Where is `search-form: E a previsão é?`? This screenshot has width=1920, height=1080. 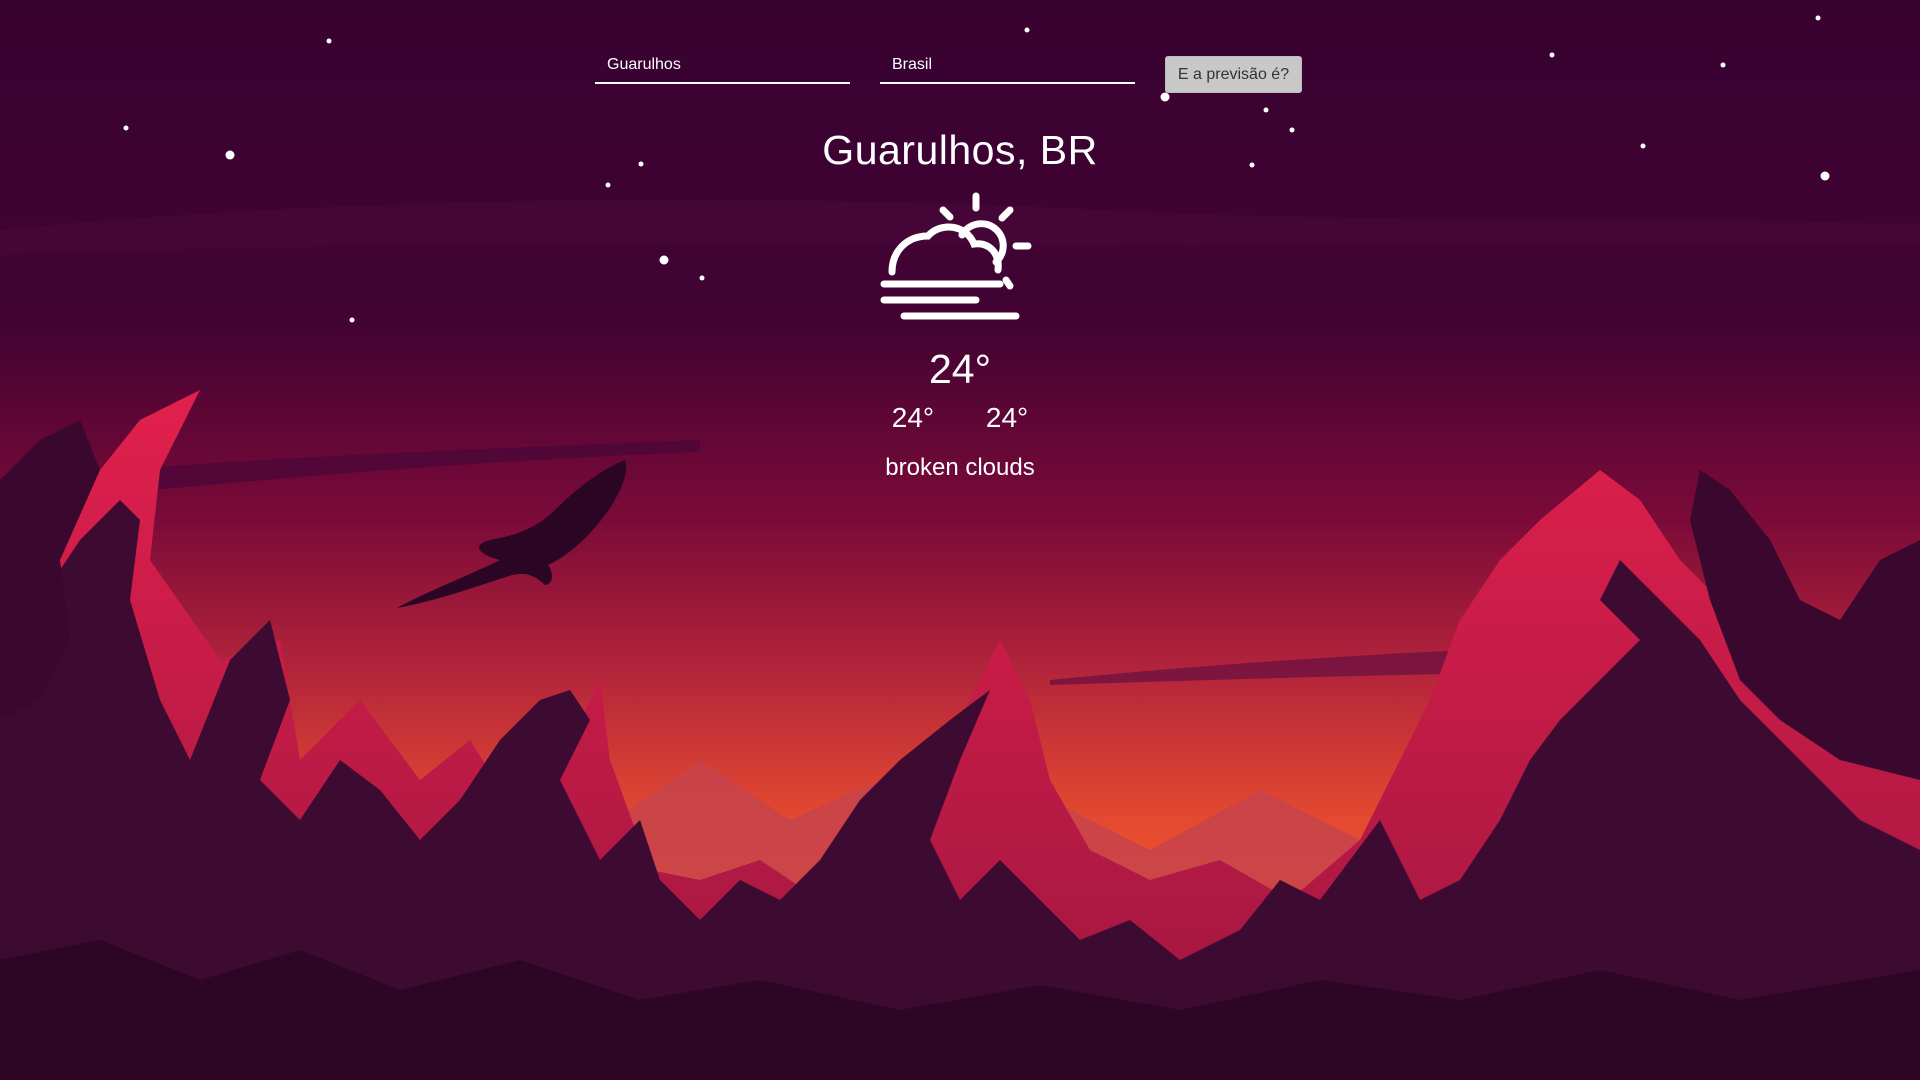 search-form: E a previsão é? is located at coordinates (960, 73).